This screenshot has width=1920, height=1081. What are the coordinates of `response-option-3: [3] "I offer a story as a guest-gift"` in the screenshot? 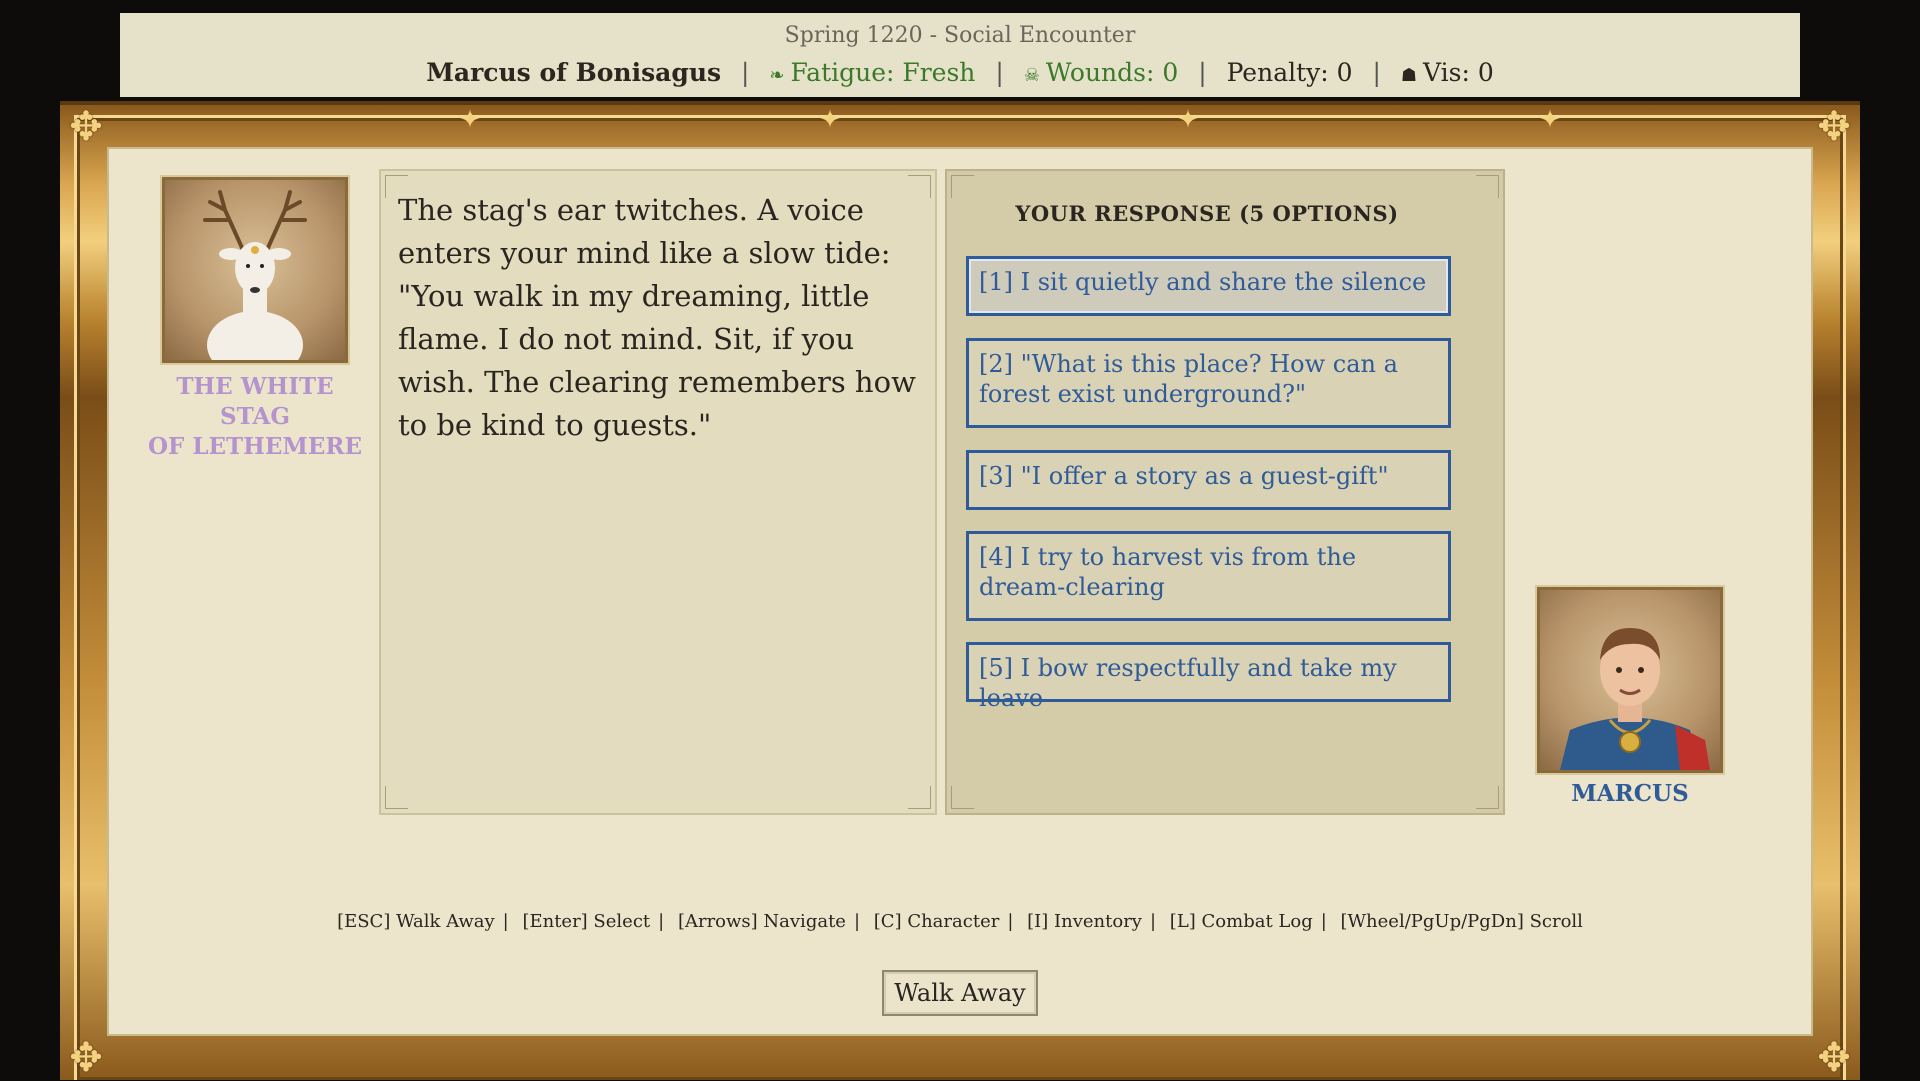 It's located at (1208, 480).